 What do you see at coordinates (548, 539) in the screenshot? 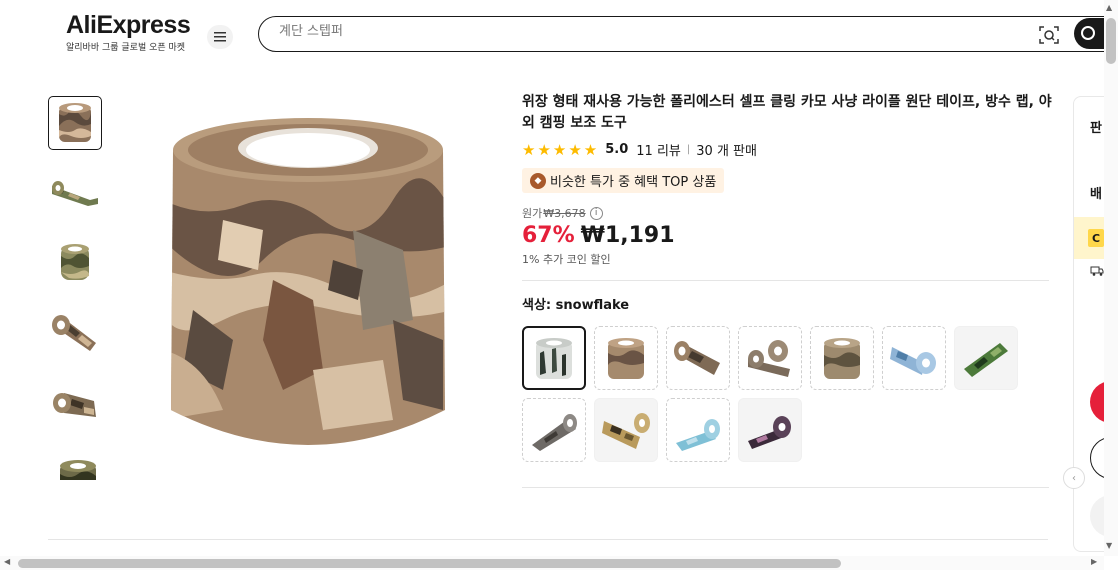
I see `section-divider` at bounding box center [548, 539].